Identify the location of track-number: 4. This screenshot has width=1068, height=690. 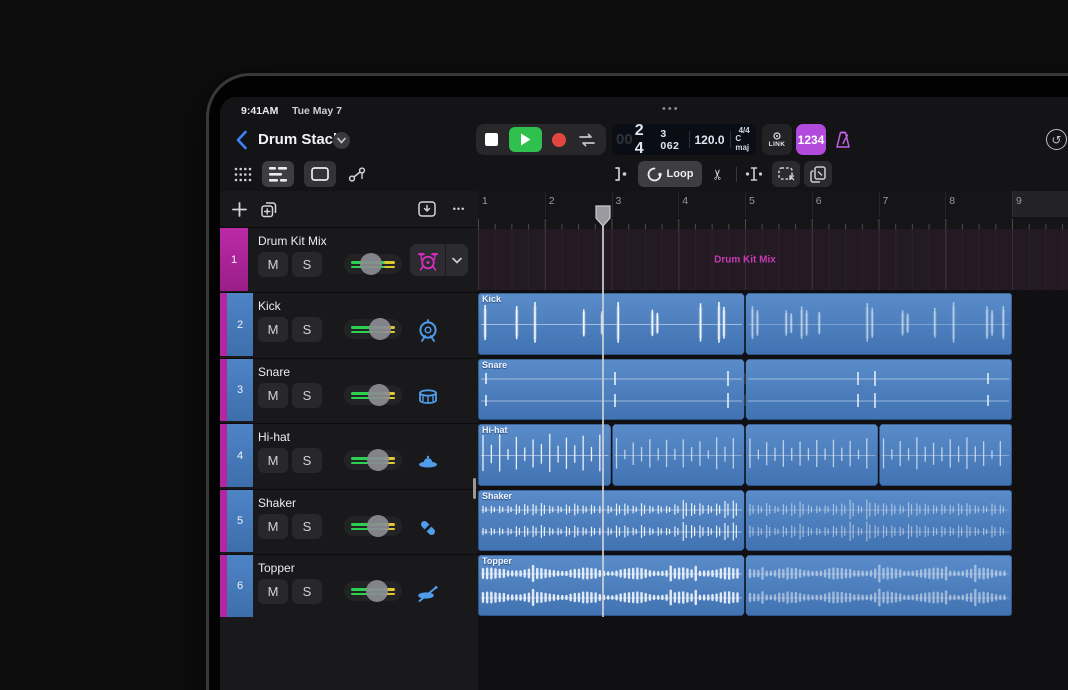
(240, 455).